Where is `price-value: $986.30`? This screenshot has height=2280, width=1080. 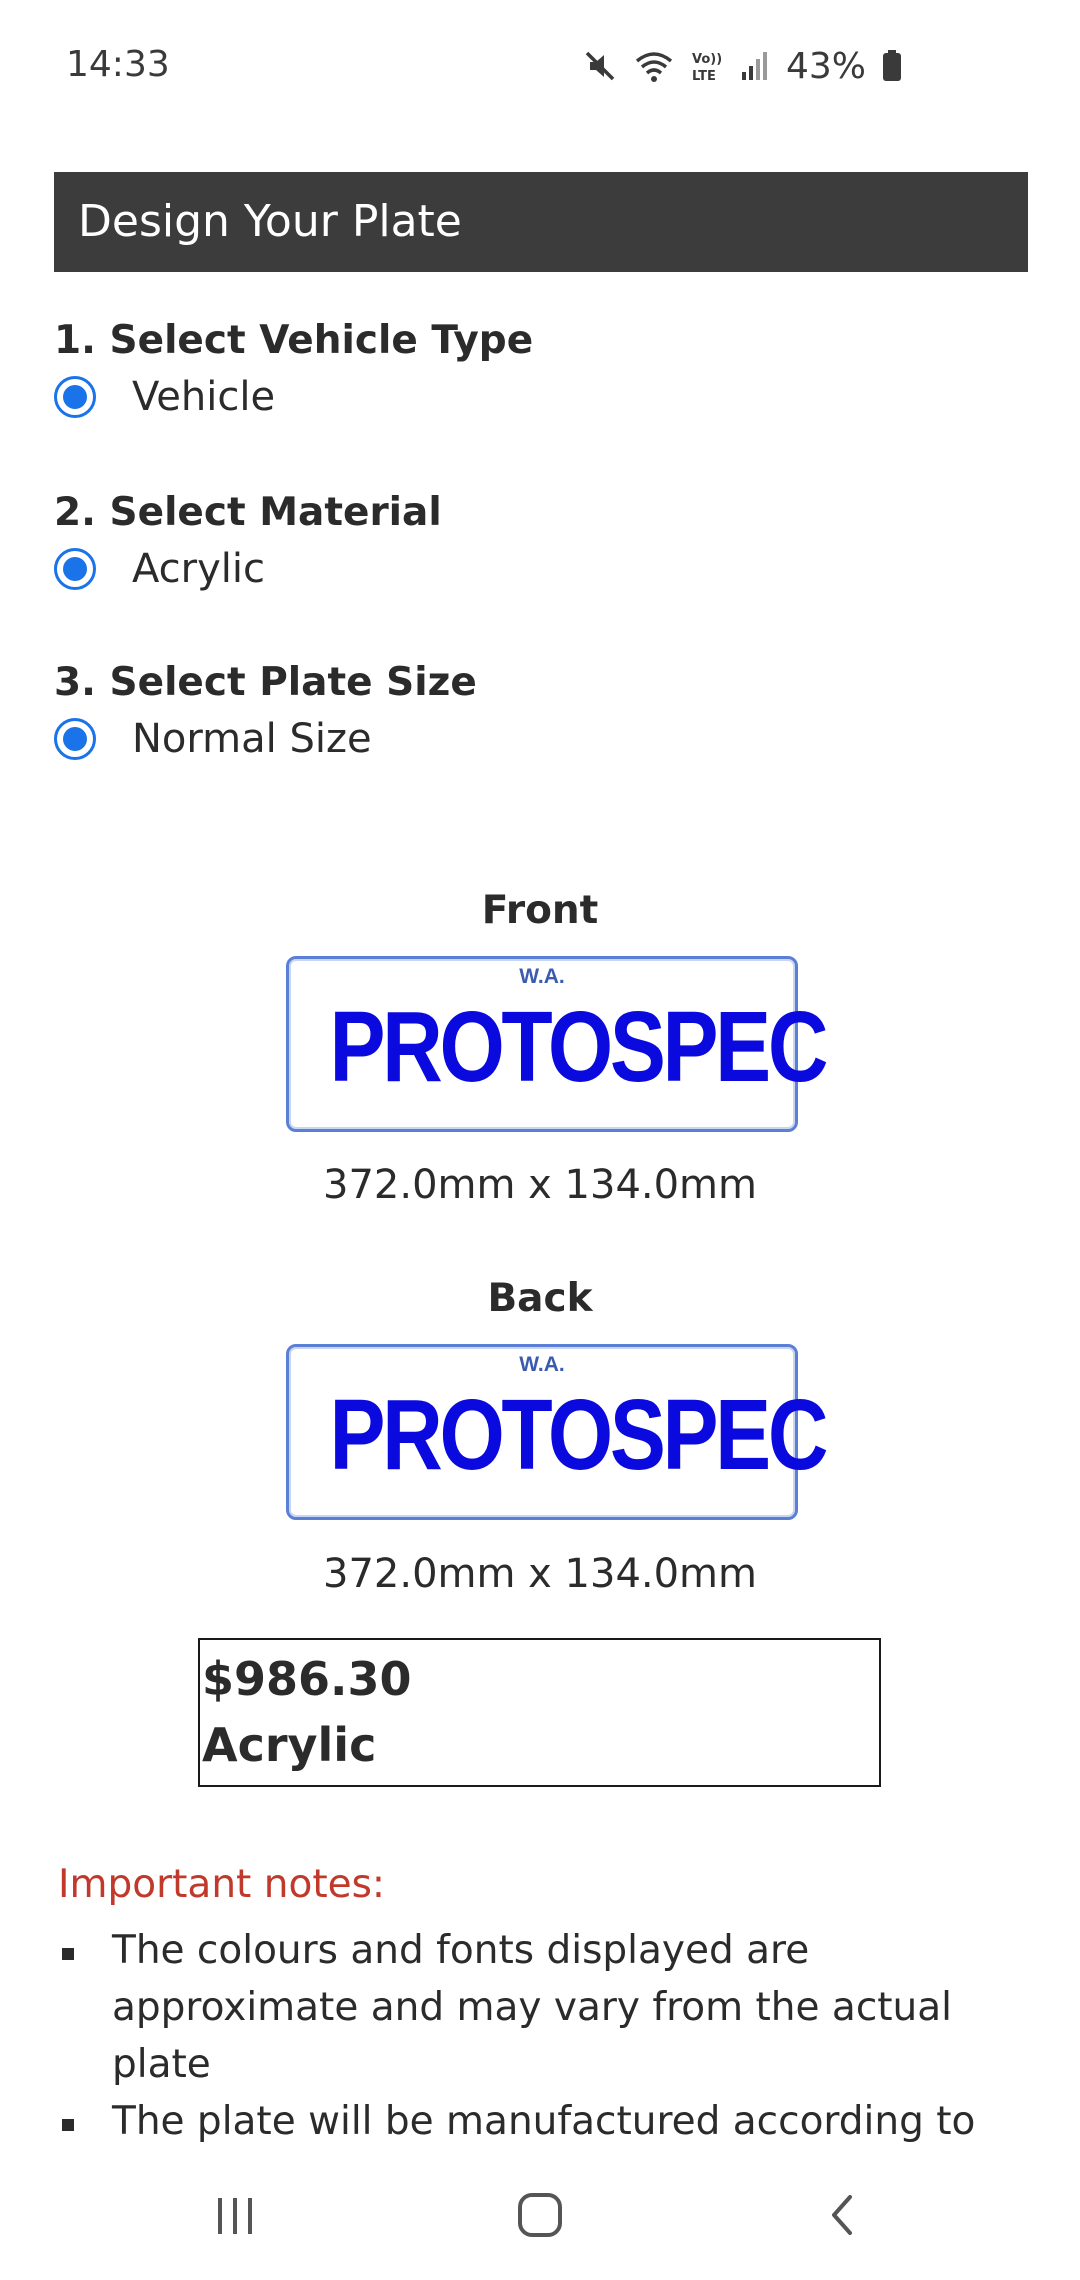 price-value: $986.30 is located at coordinates (307, 1679).